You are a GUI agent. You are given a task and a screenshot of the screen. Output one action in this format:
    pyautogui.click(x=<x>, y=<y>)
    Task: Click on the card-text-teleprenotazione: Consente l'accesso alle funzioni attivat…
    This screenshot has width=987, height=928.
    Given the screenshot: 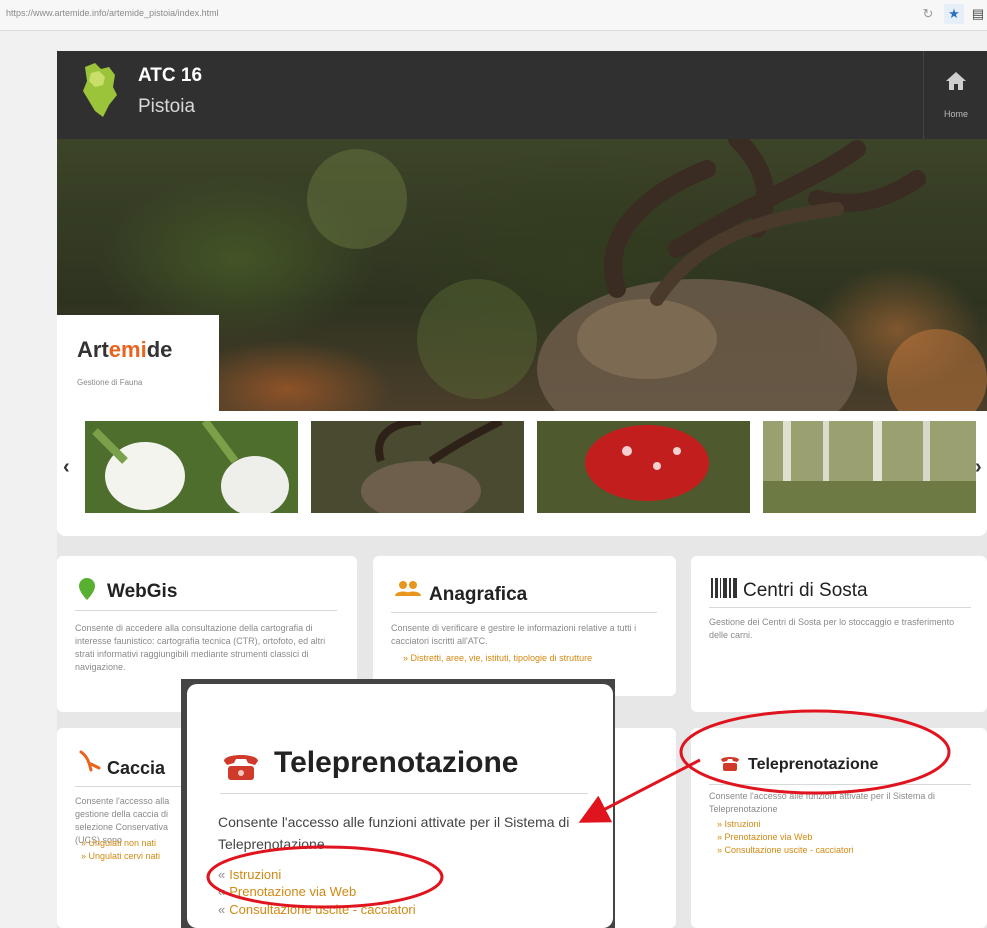 What is the action you would take?
    pyautogui.click(x=822, y=802)
    